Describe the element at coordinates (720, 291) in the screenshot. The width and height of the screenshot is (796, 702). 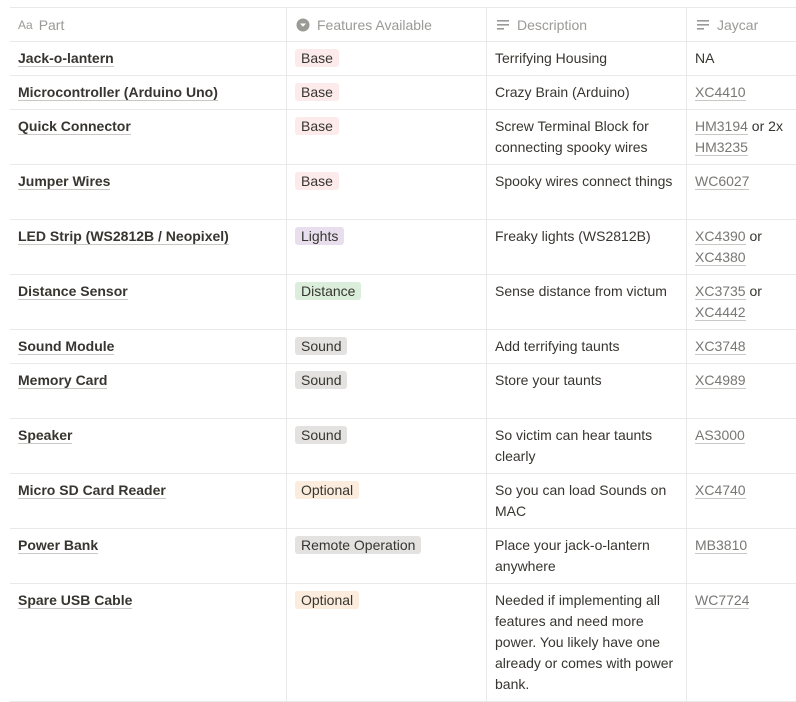
I see `jaycar-link: XC3735` at that location.